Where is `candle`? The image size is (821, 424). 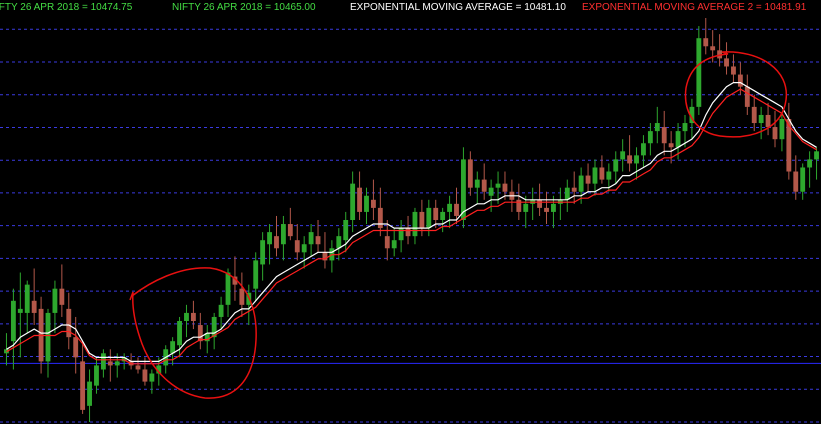 candle is located at coordinates (699, 70).